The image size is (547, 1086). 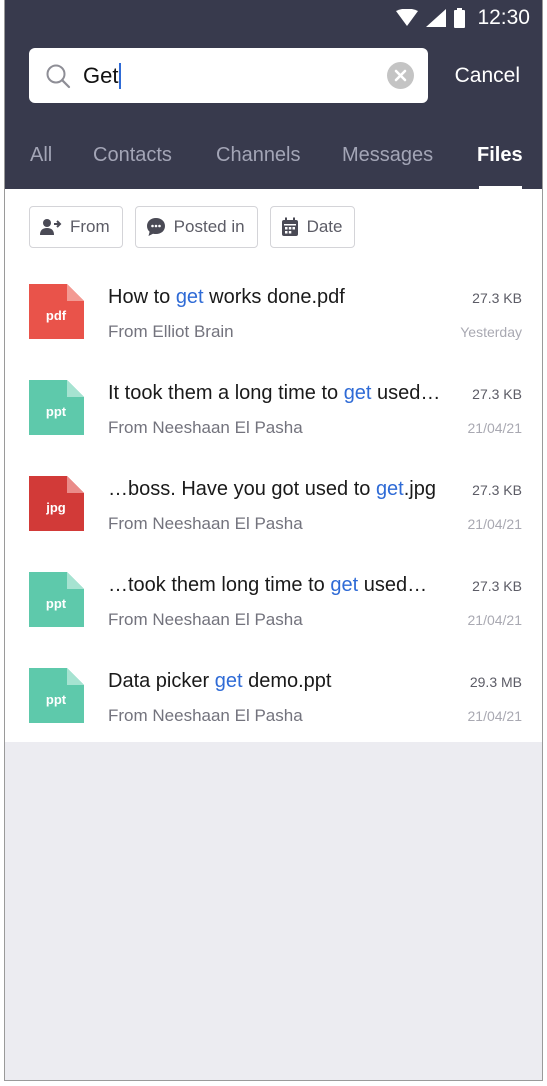 What do you see at coordinates (101, 75) in the screenshot?
I see `search-query: Get` at bounding box center [101, 75].